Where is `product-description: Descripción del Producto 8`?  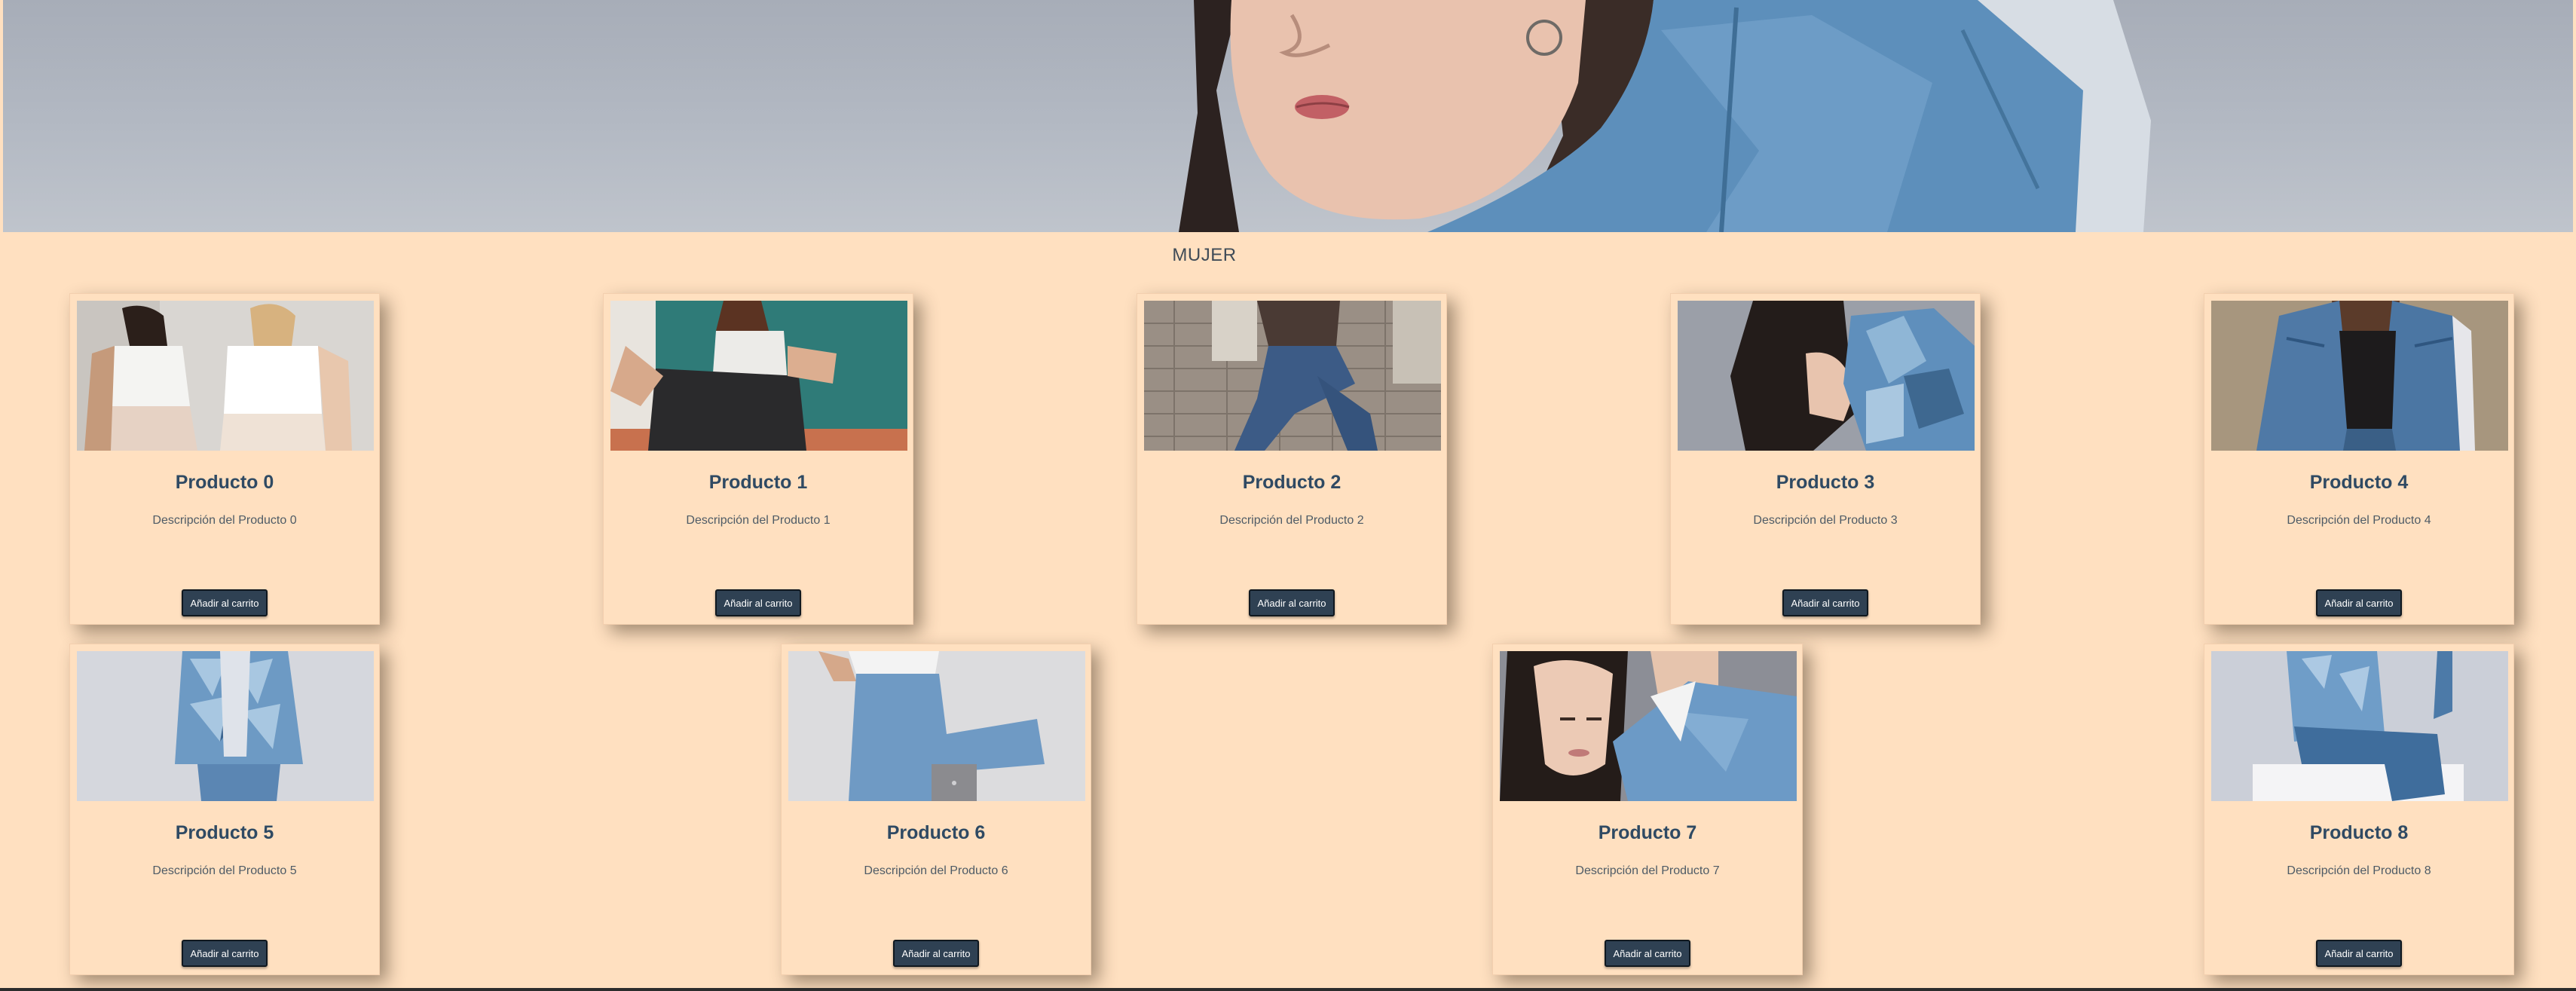
product-description: Descripción del Producto 8 is located at coordinates (2359, 870).